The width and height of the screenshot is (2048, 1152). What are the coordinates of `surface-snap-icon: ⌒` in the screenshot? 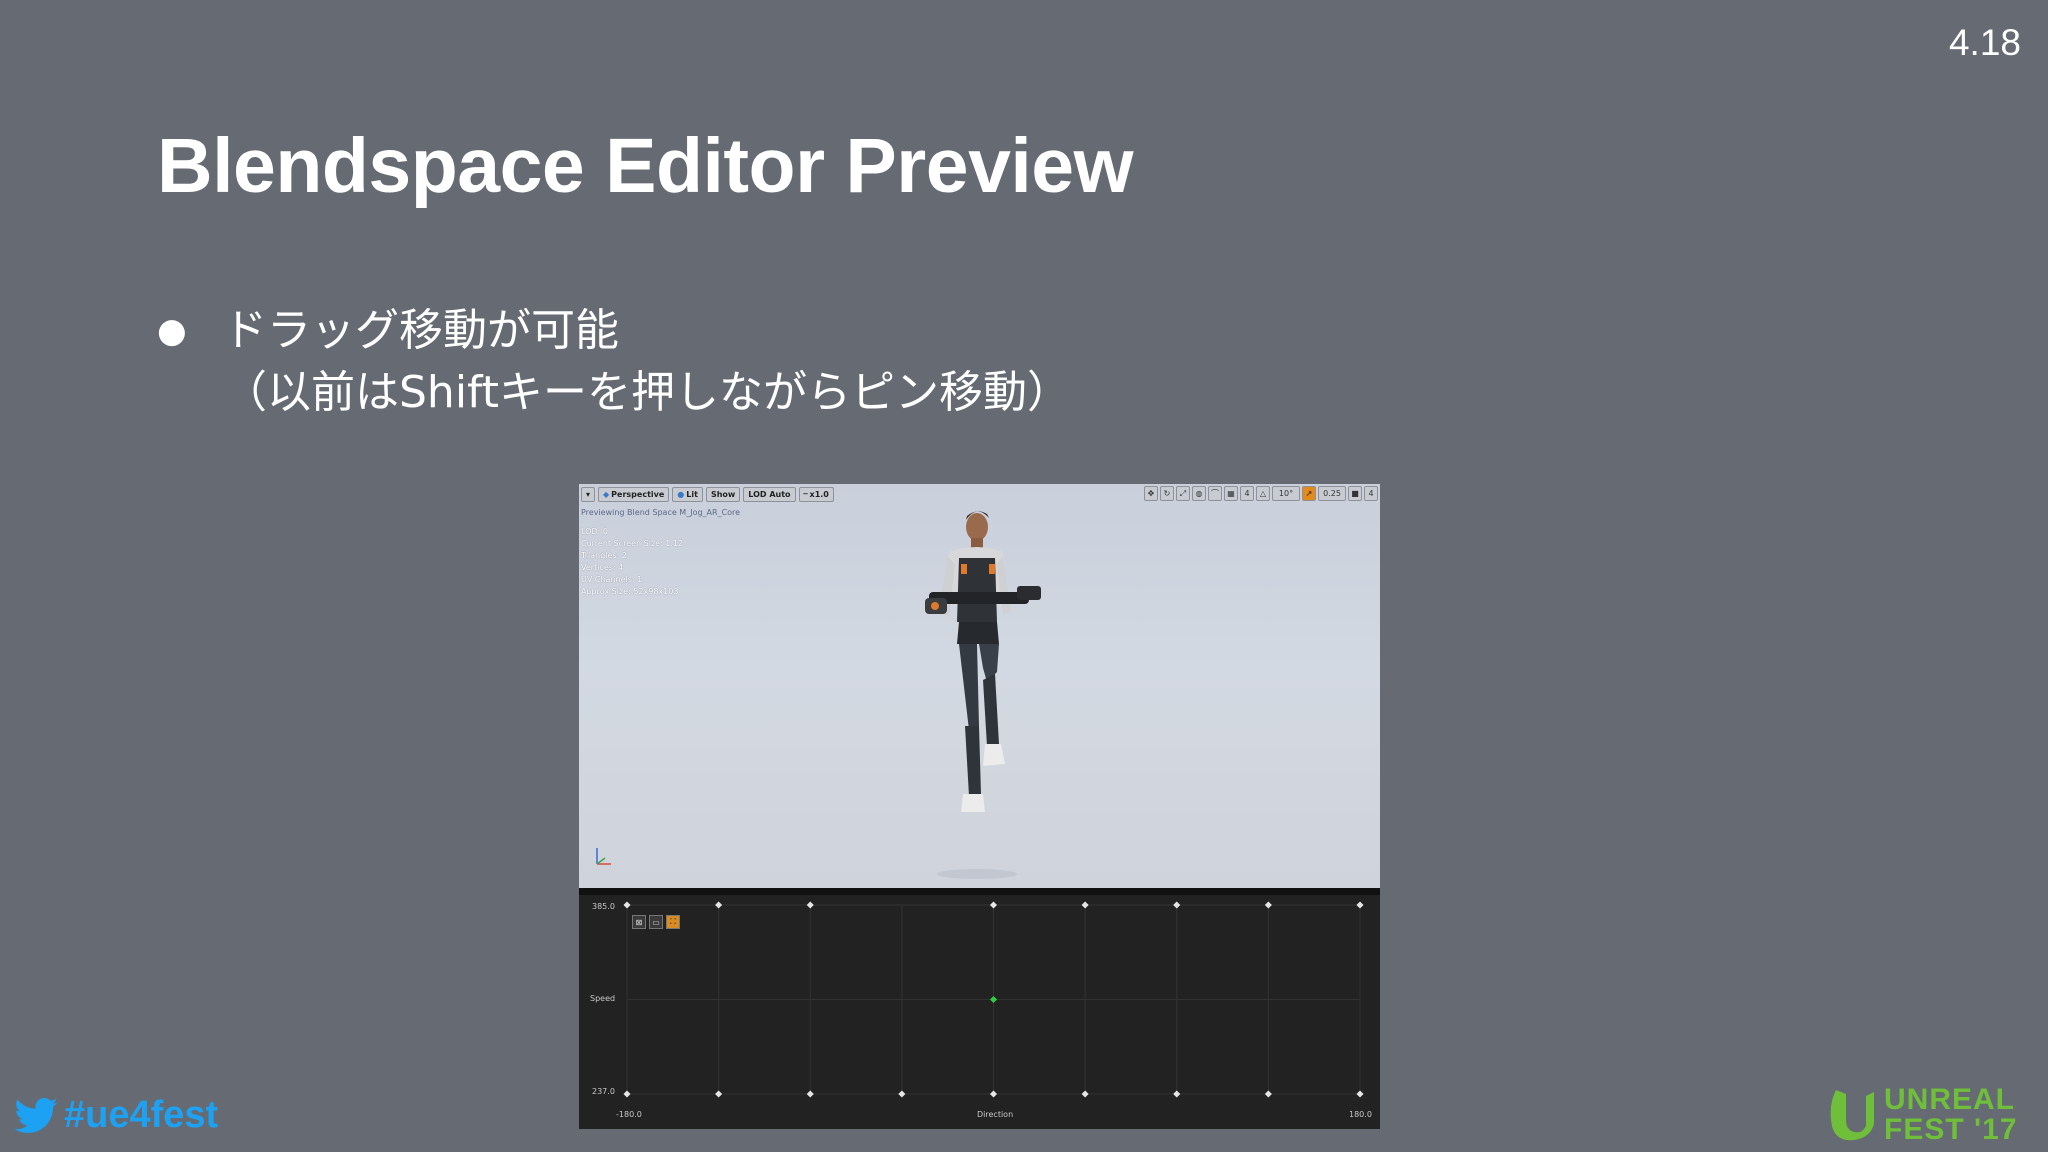 It's located at (1215, 493).